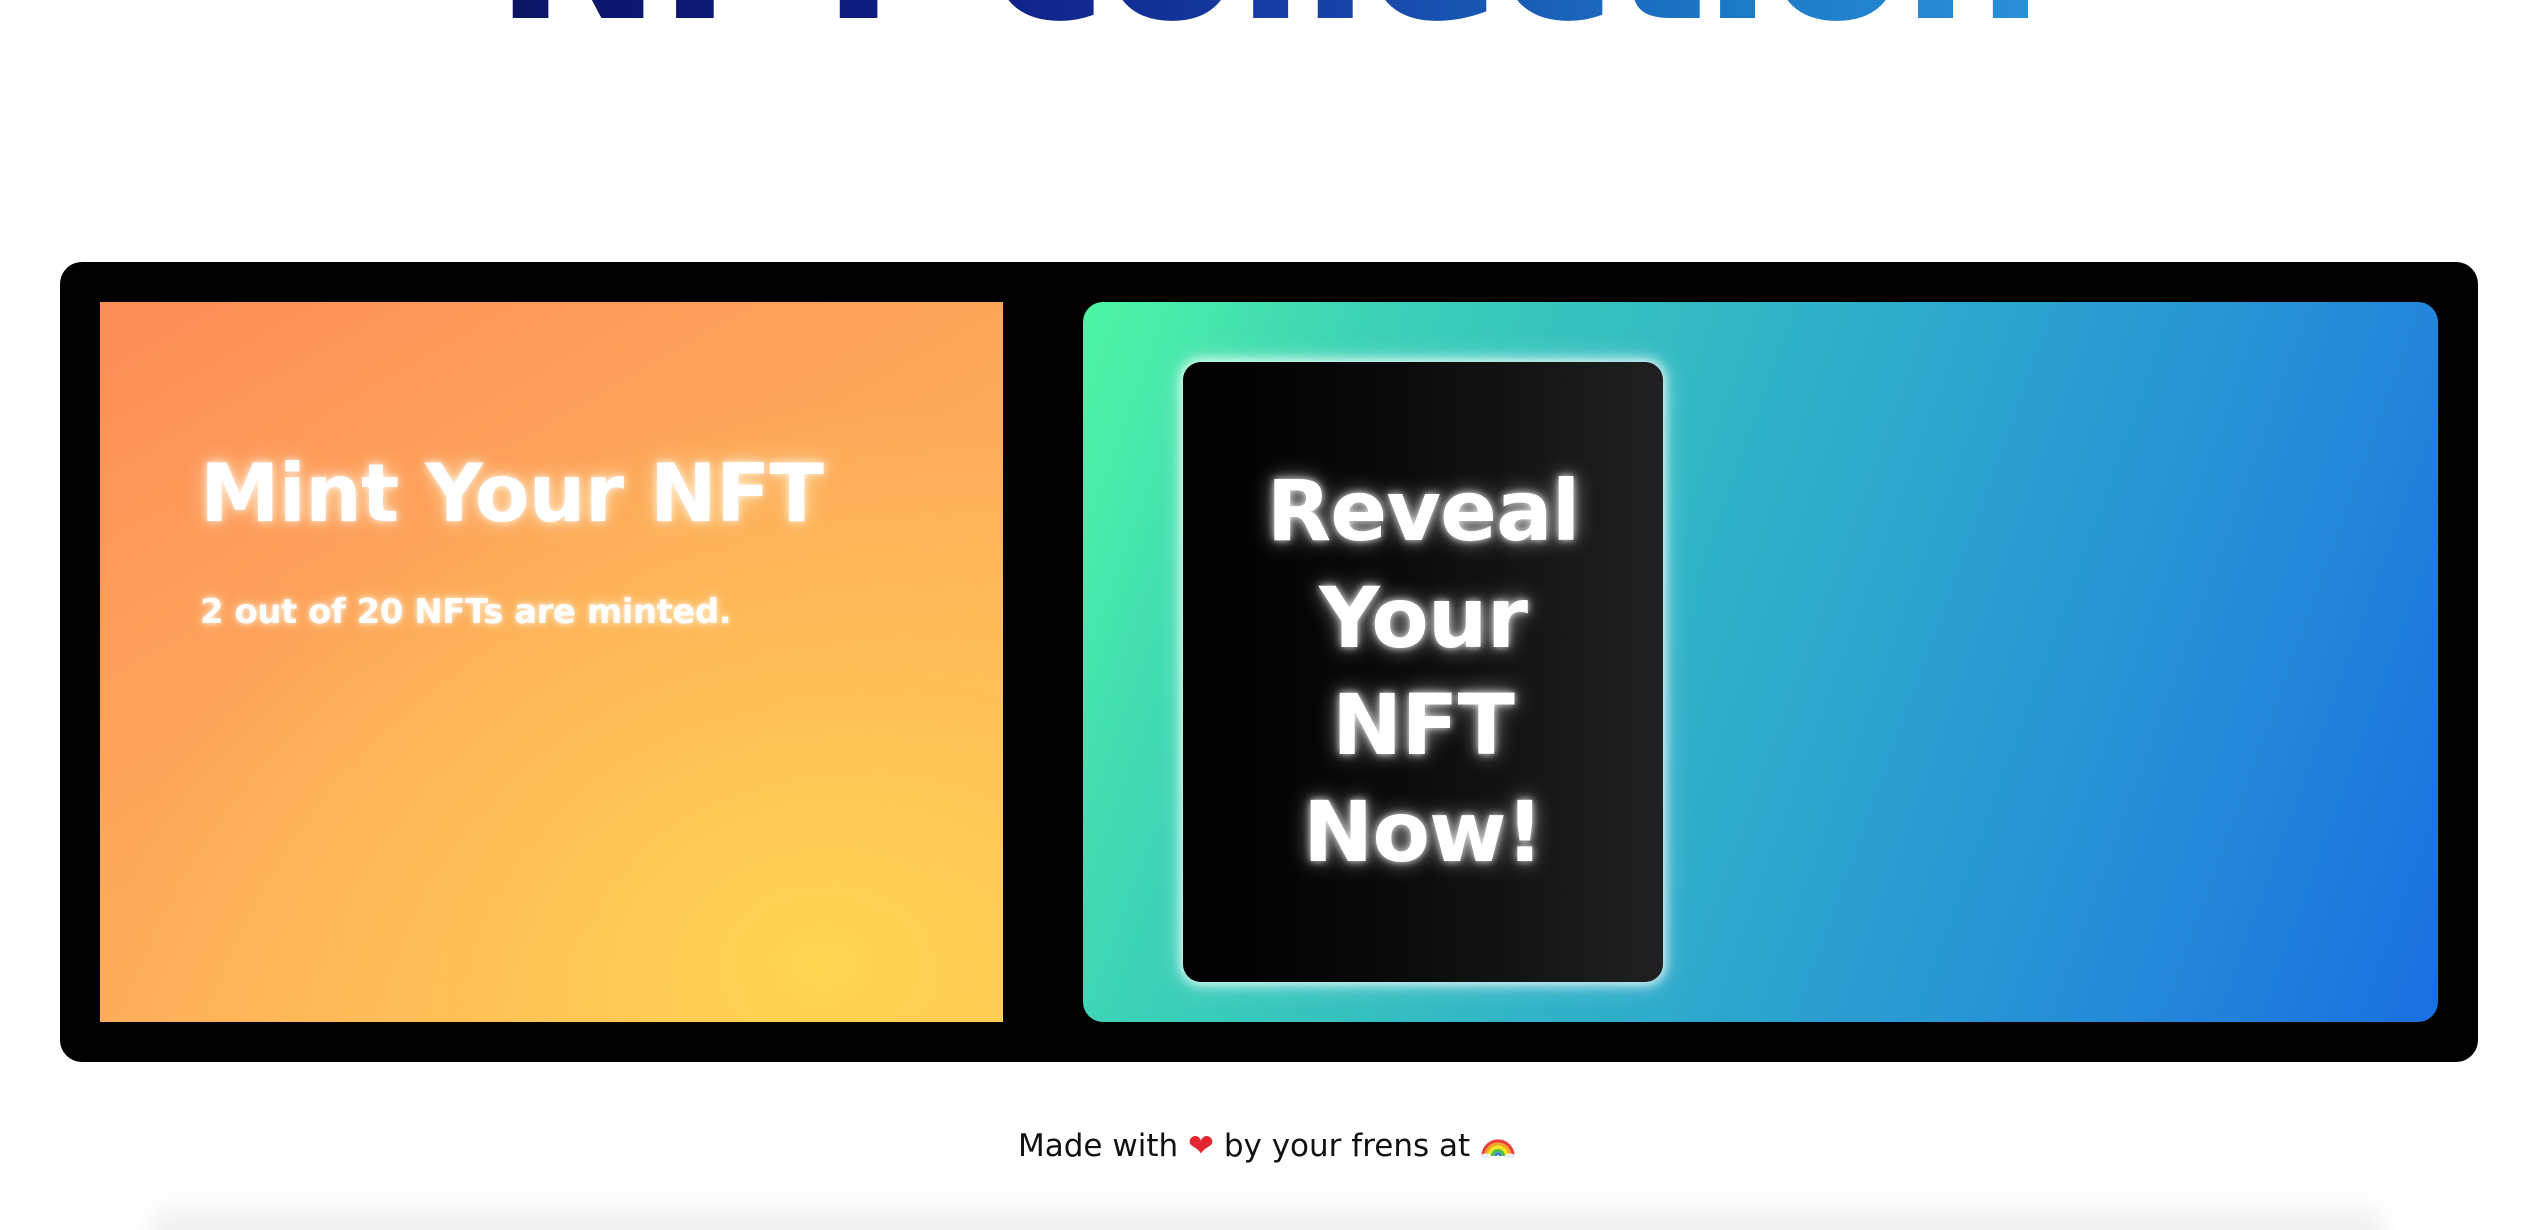  What do you see at coordinates (1268, 33) in the screenshot?
I see `page-title-text: NFT collection` at bounding box center [1268, 33].